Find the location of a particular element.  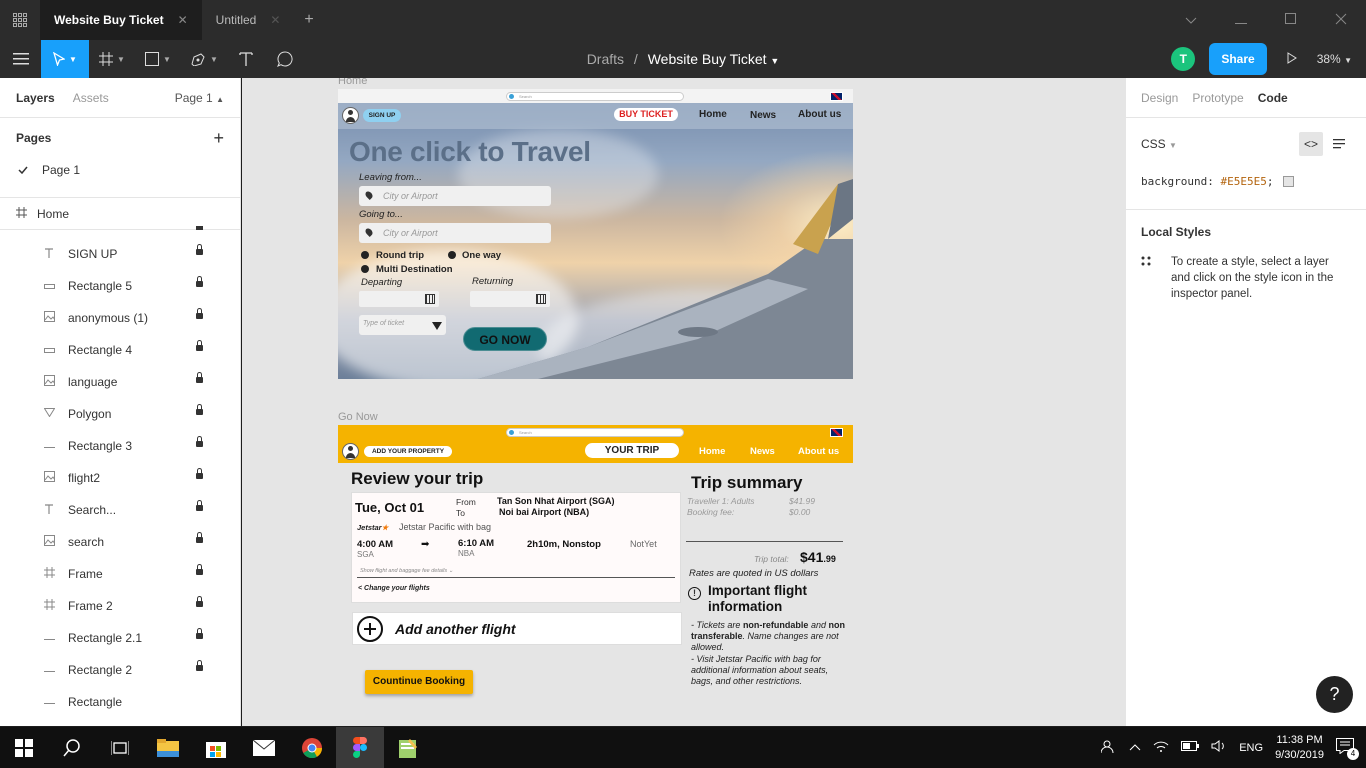

frame-label-go-now: Go Now is located at coordinates (358, 417).